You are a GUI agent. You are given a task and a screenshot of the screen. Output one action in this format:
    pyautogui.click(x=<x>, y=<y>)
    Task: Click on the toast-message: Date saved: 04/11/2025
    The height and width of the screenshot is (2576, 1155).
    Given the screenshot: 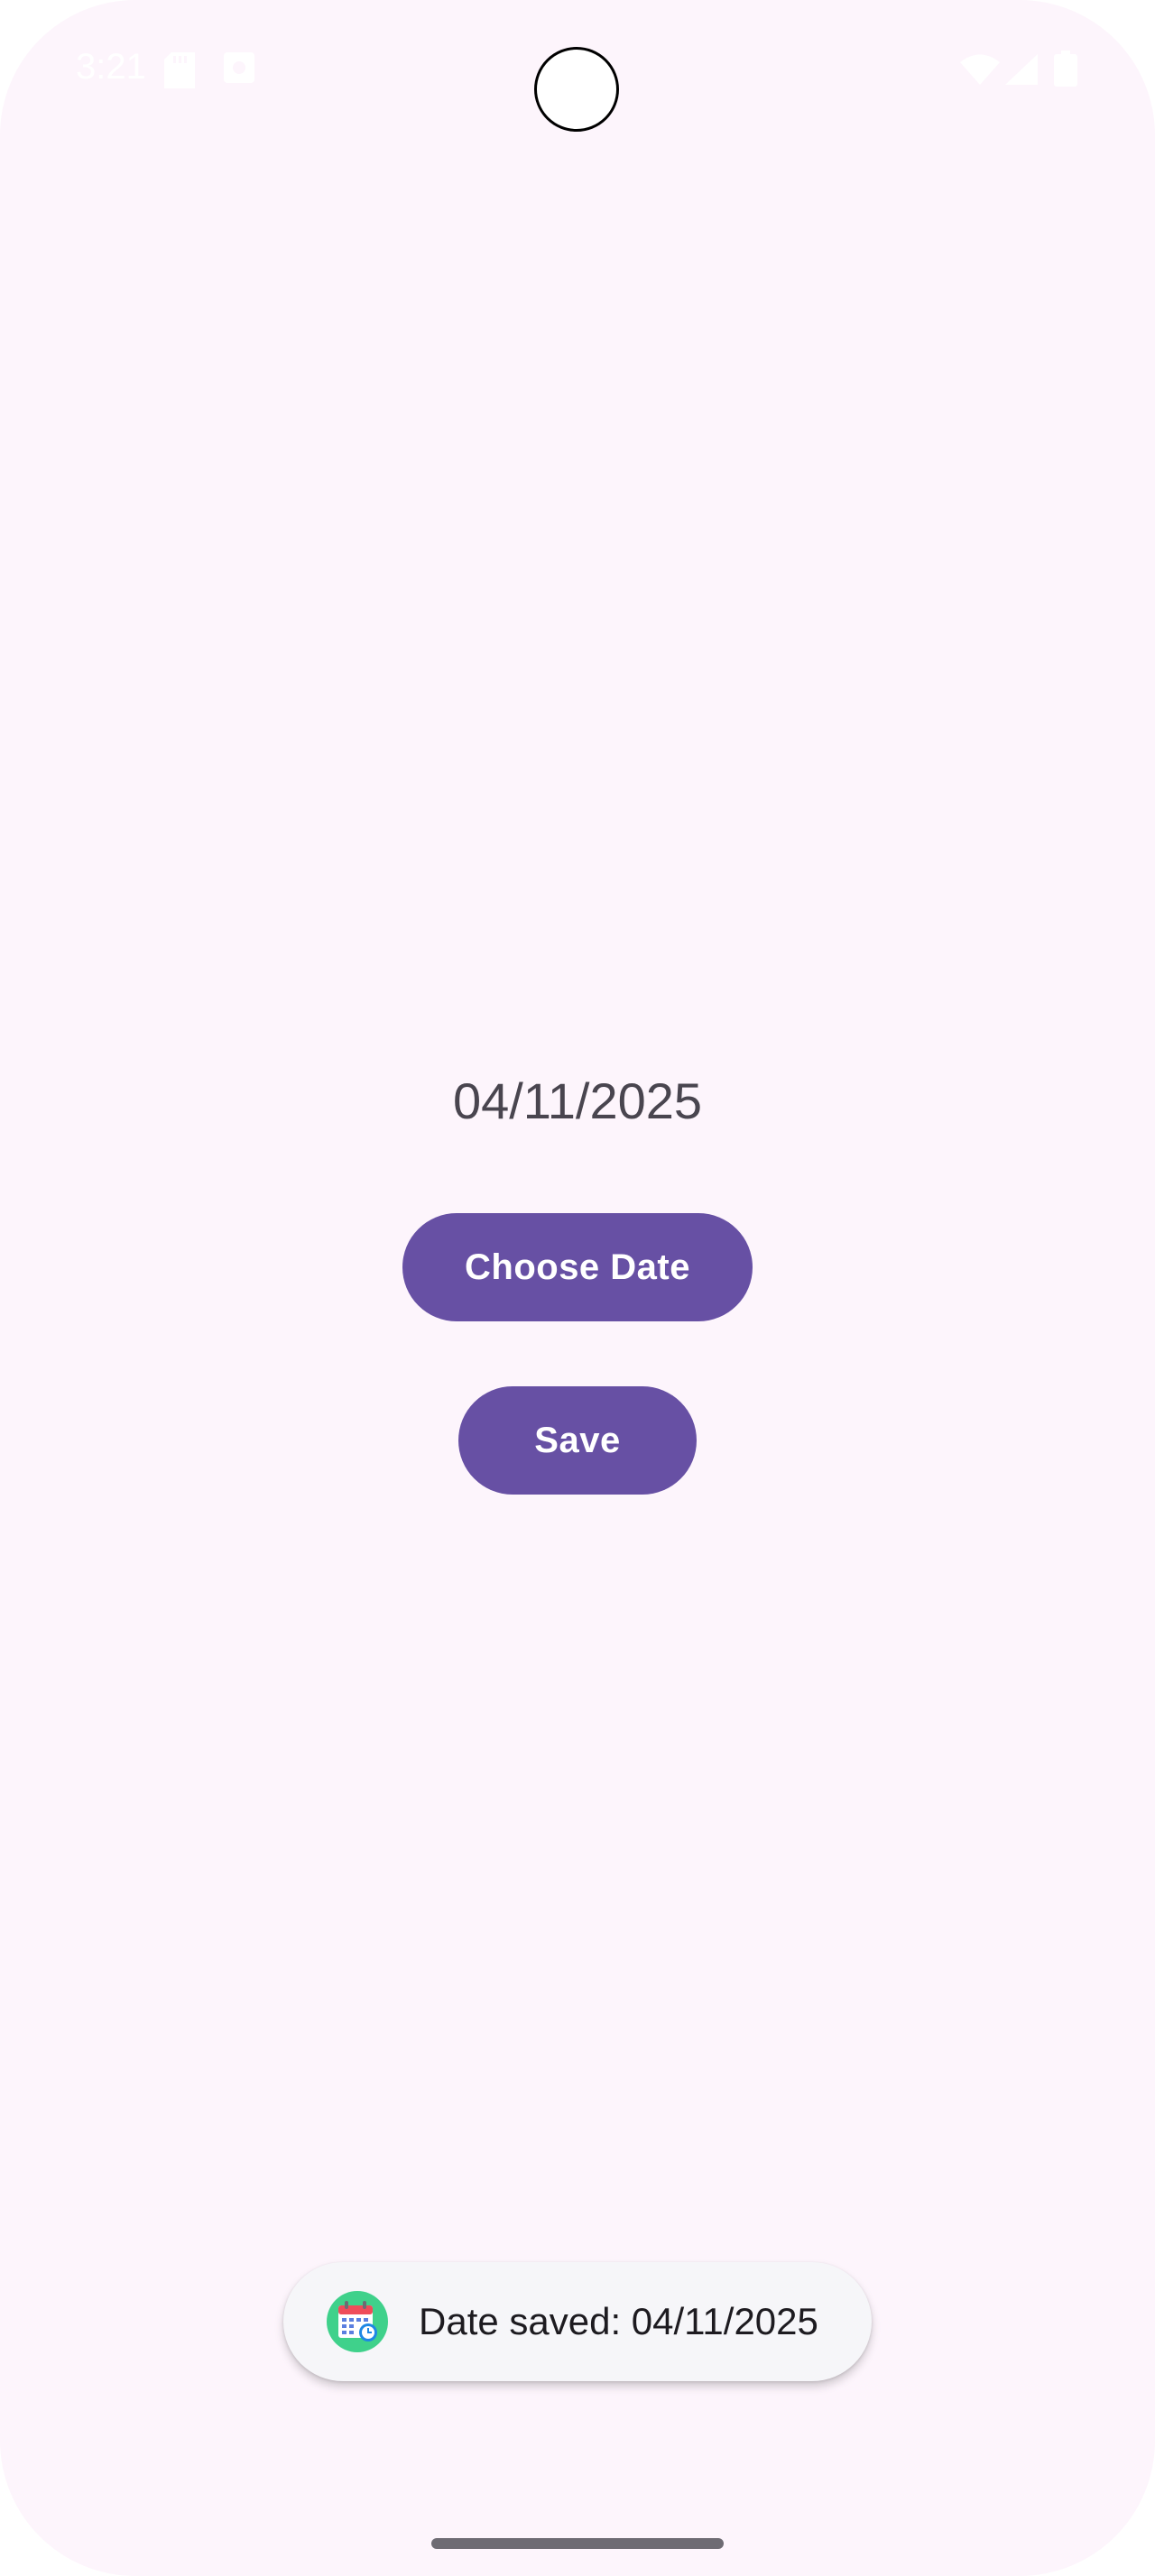 What is the action you would take?
    pyautogui.click(x=577, y=2321)
    